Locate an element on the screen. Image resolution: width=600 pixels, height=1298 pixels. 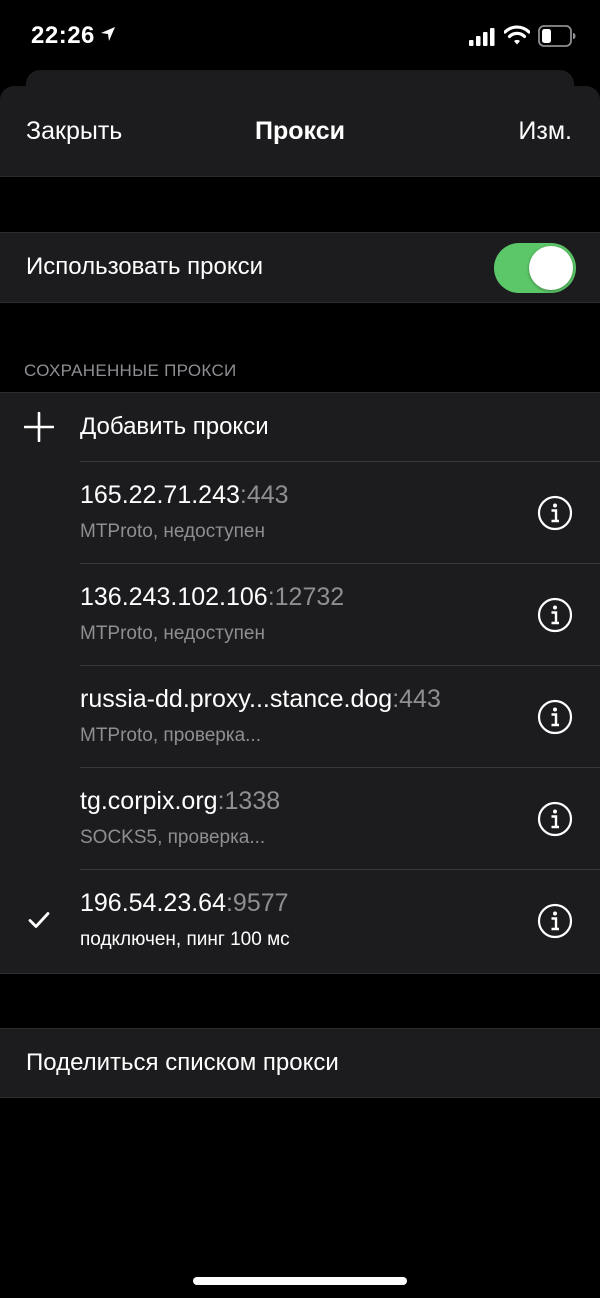
proxy-host: tg.corpix.org is located at coordinates (149, 801).